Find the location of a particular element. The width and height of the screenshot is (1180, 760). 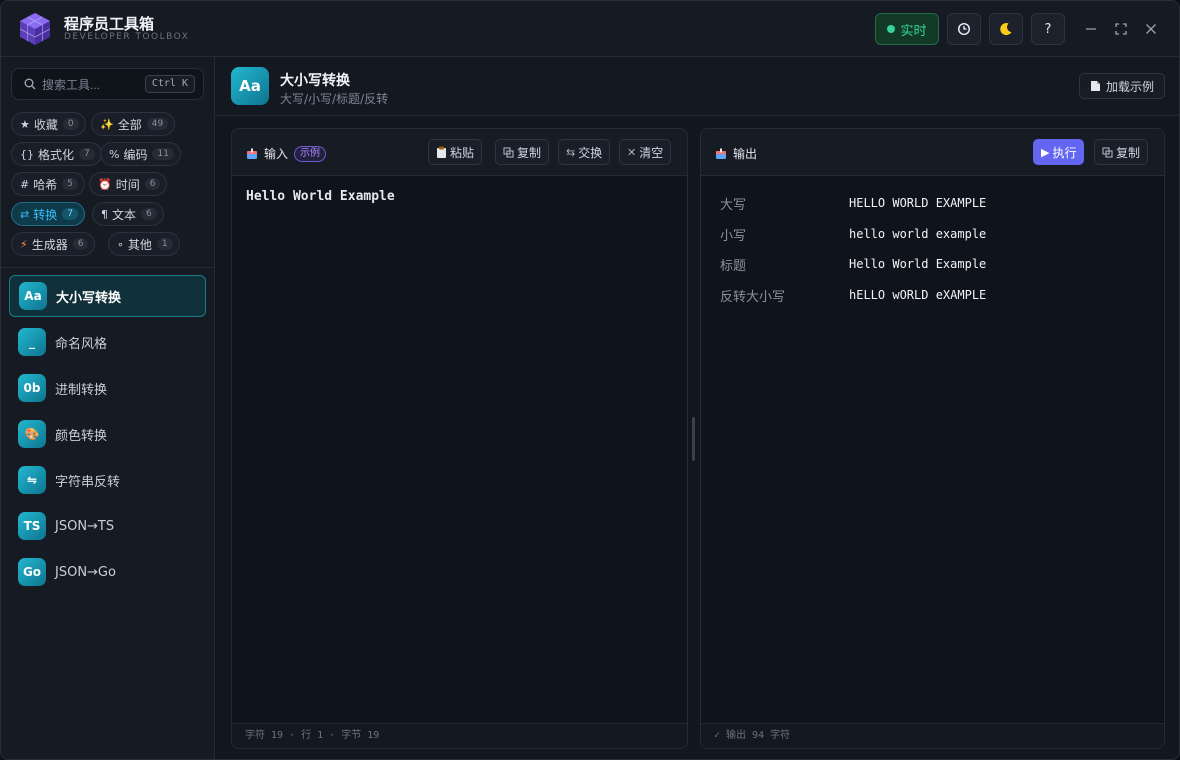

x-icon: ✕ is located at coordinates (632, 152).